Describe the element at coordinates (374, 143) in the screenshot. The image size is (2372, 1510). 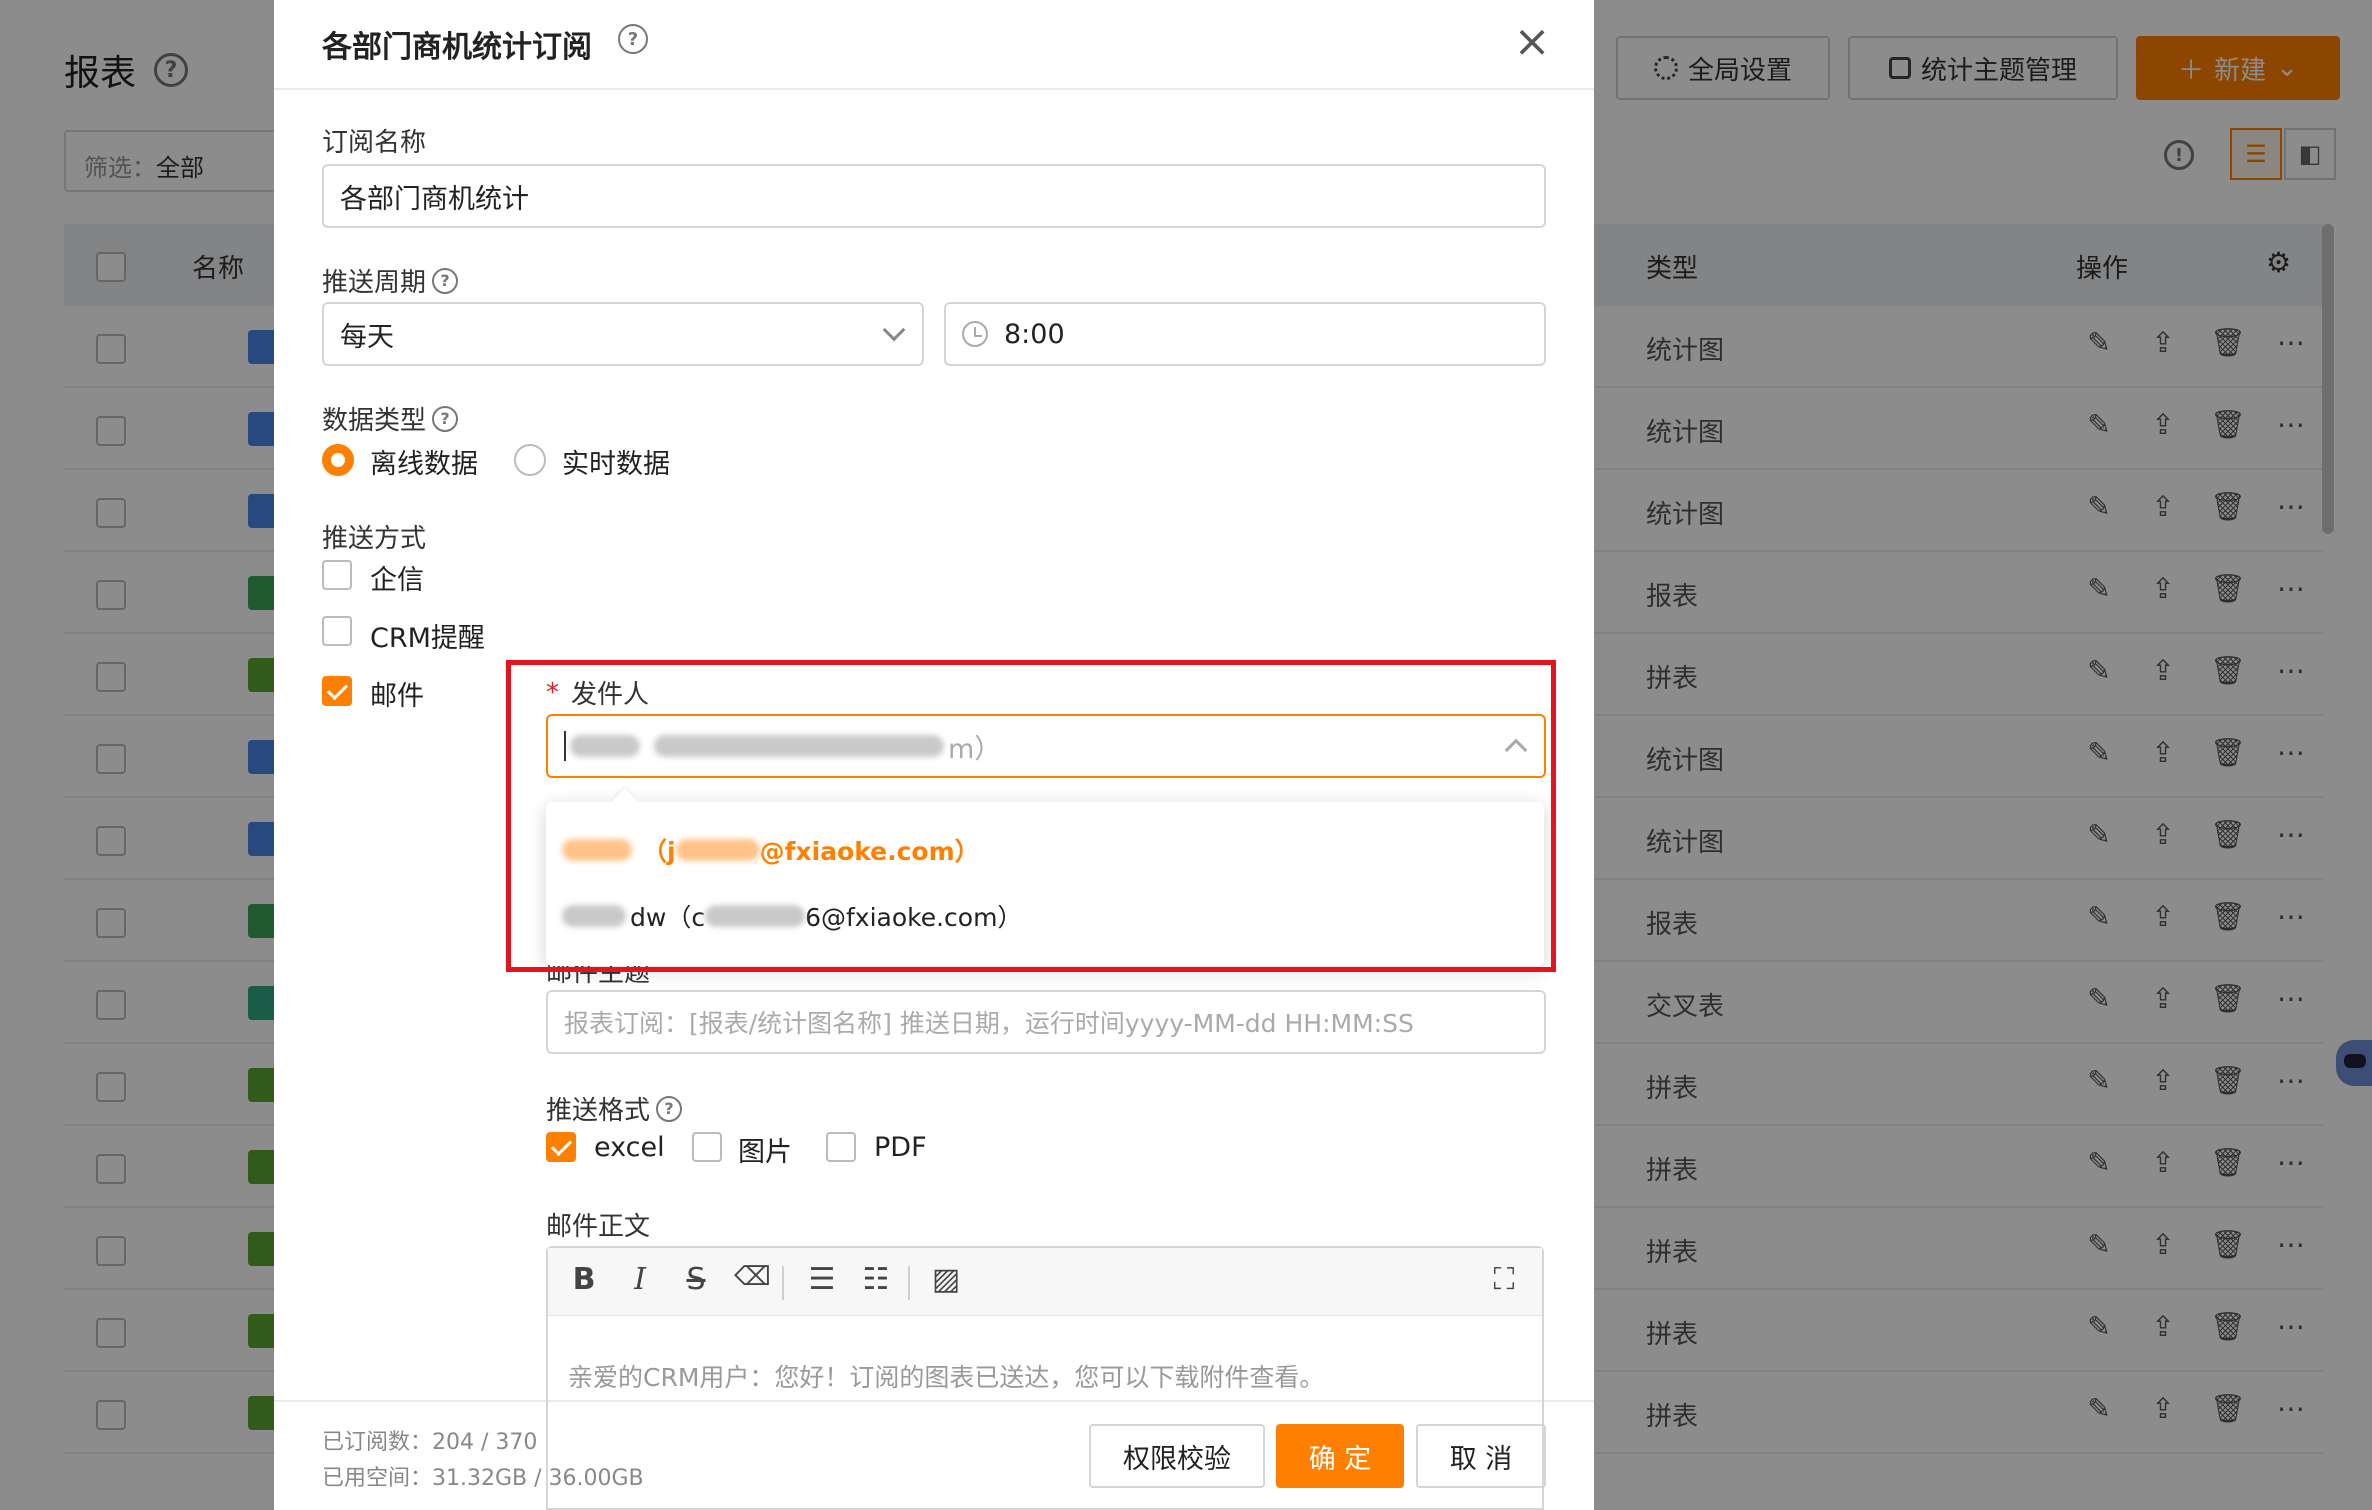
I see `subscription-name-label-text: 订阅名称` at that location.